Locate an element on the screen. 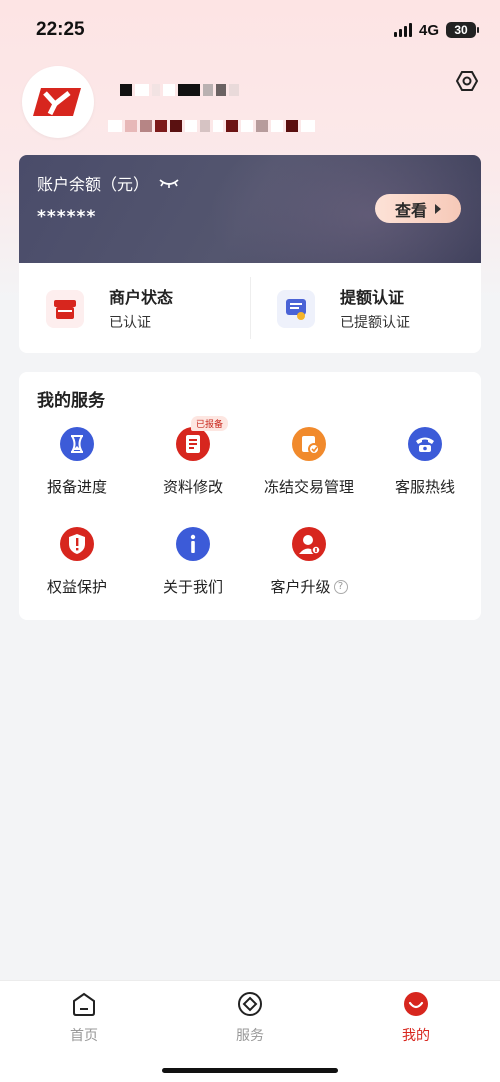 The width and height of the screenshot is (500, 1082). limit-certification-item: 提额认证 已提额认证 is located at coordinates (365, 308).